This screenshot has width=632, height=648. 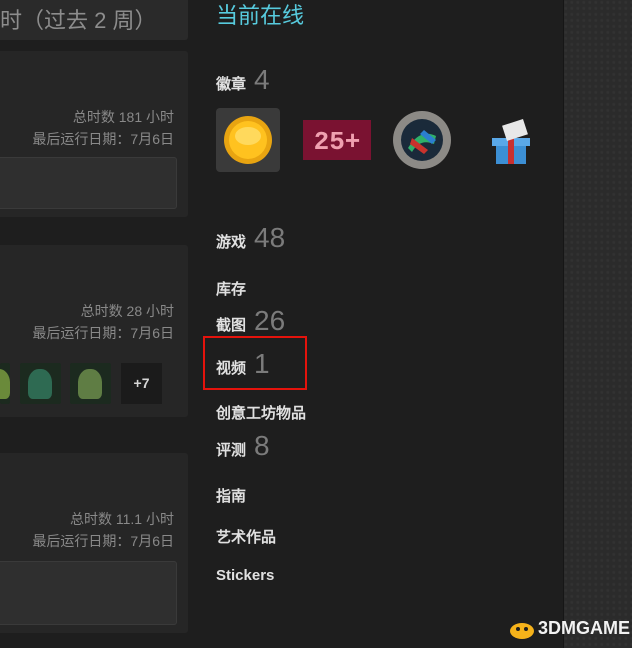 I want to click on badges-link: 徽章 4, so click(x=243, y=80).